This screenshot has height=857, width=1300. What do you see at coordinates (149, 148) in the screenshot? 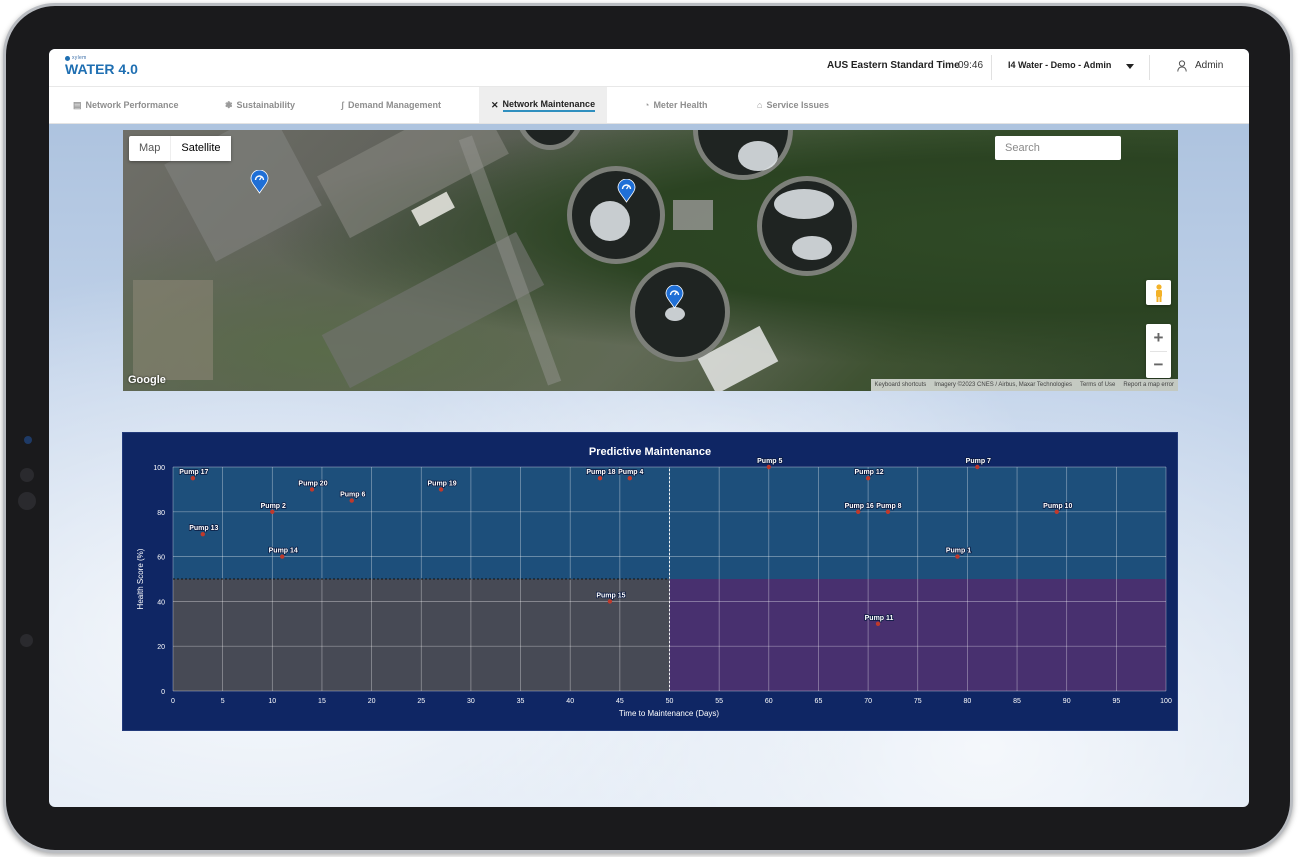
I see `map-type-map-button: Map` at bounding box center [149, 148].